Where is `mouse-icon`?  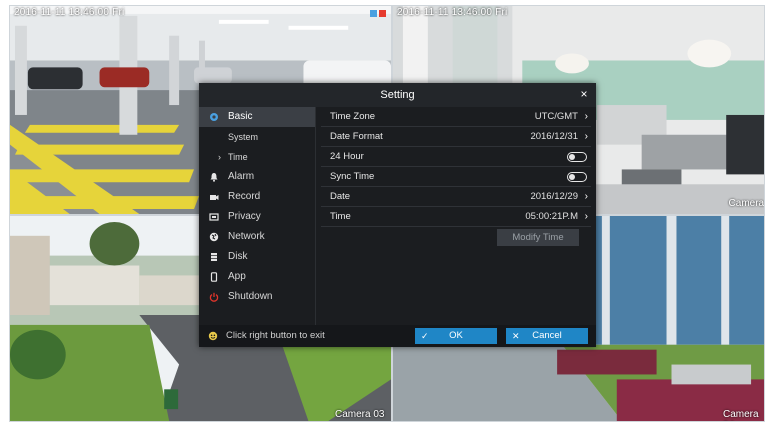
mouse-icon is located at coordinates (213, 336).